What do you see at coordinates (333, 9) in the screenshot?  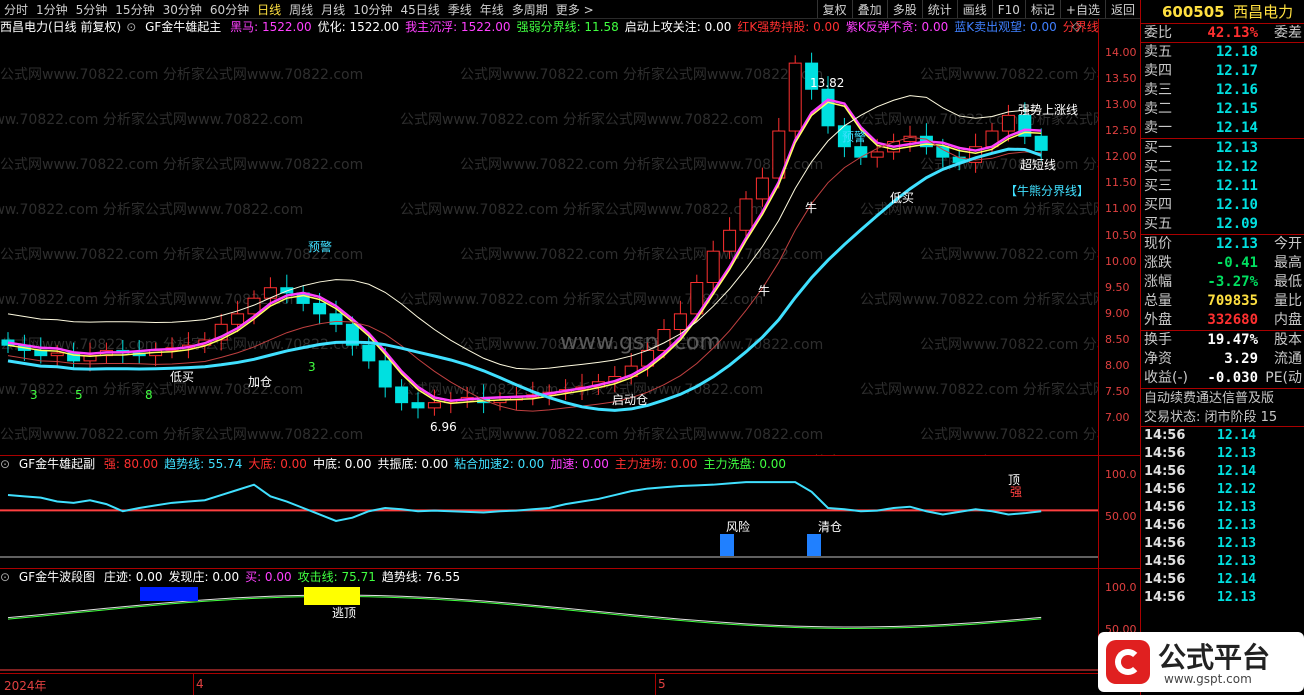 I see `period-tab-8: 月线` at bounding box center [333, 9].